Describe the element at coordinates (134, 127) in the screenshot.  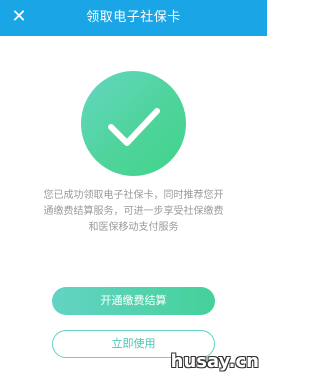
I see `checkmark-icon` at that location.